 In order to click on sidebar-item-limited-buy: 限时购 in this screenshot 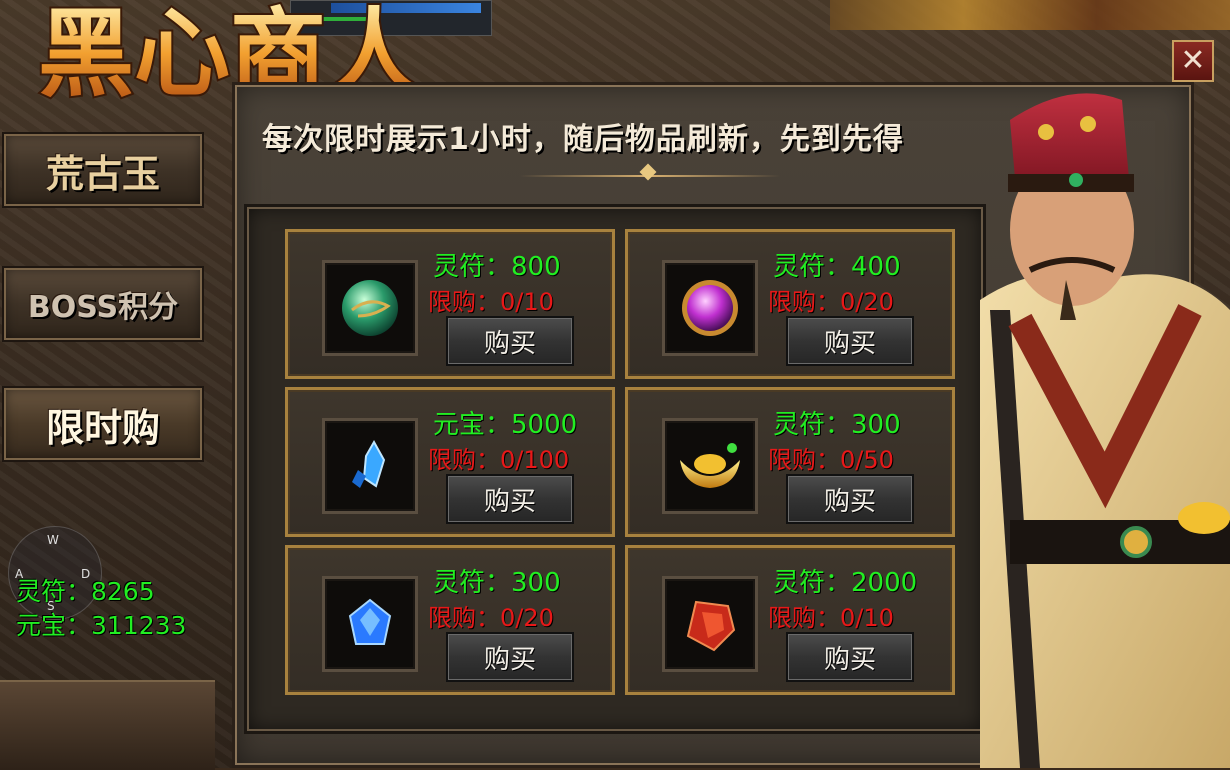, I will do `click(103, 424)`.